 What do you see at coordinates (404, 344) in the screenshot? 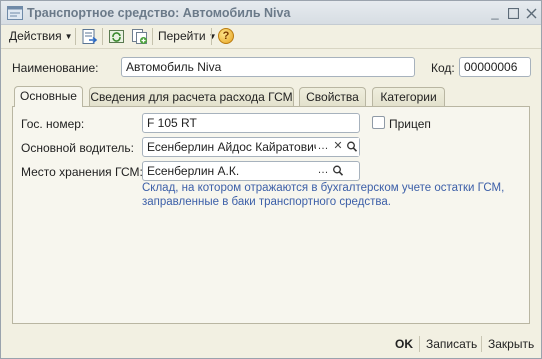
I see `ok-button: OK` at bounding box center [404, 344].